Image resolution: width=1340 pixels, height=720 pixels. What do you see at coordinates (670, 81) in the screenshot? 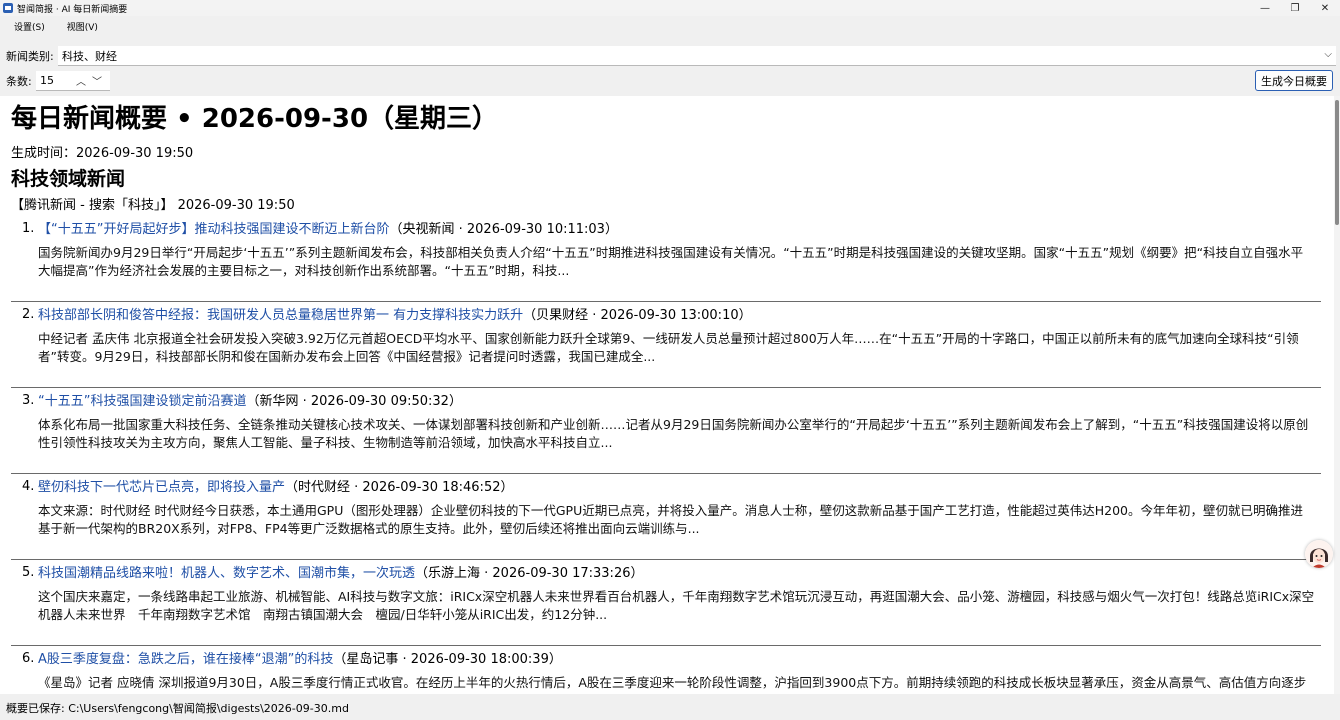
I see `count-row: 条数: 15 ︿﹀ 生成今日概要` at bounding box center [670, 81].